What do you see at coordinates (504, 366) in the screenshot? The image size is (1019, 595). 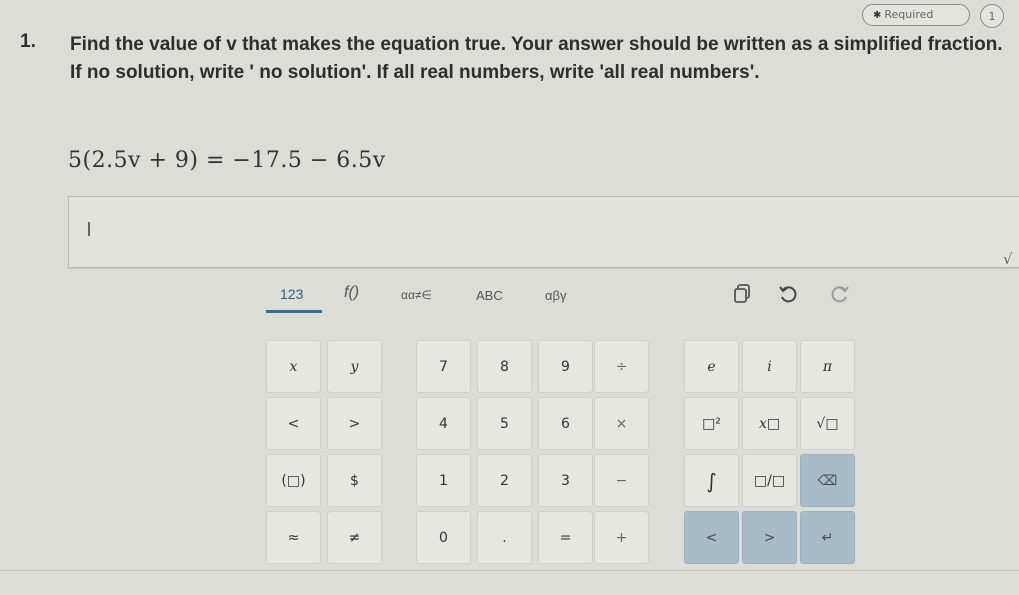 I see `key-8: 8` at bounding box center [504, 366].